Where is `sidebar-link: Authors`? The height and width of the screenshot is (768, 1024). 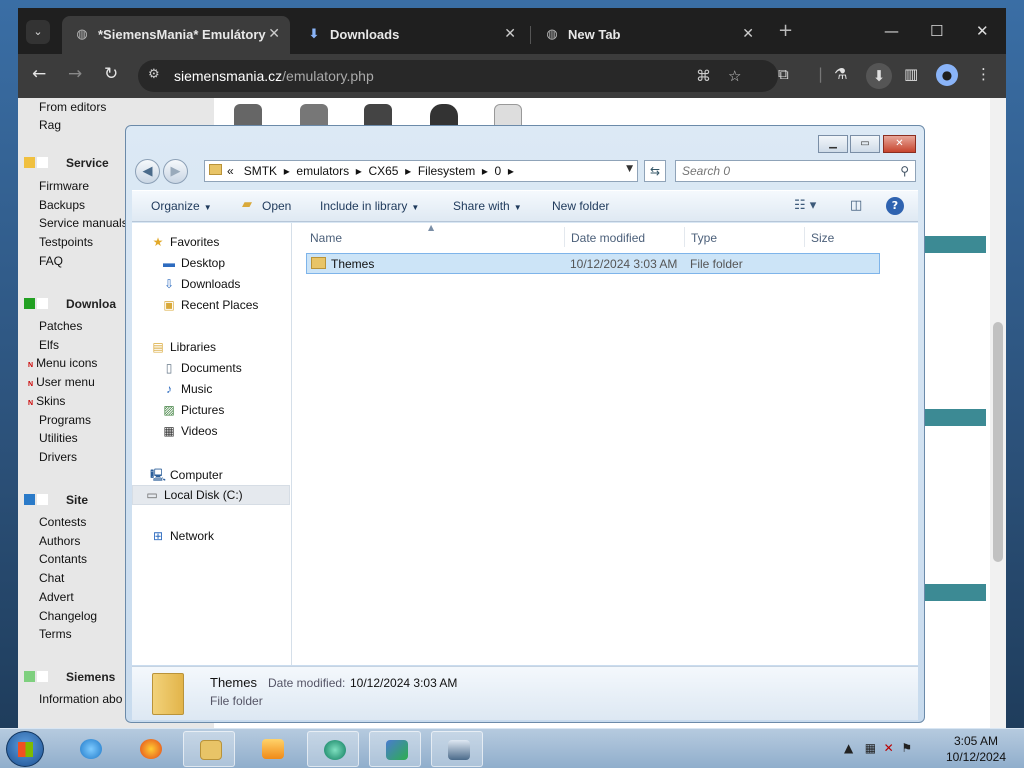
sidebar-link: Authors is located at coordinates (59, 541).